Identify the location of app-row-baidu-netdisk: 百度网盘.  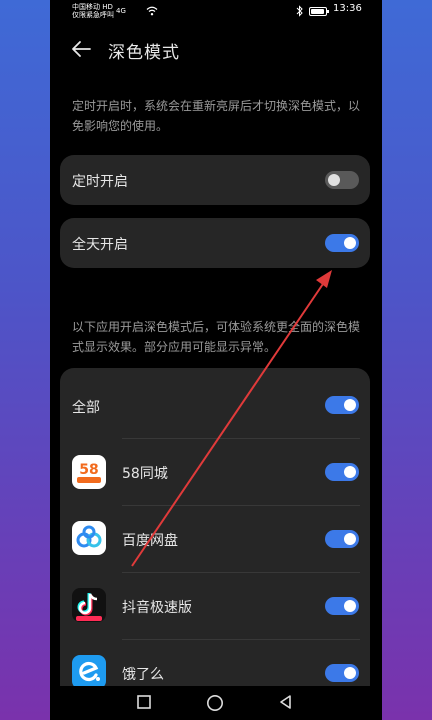
(215, 539).